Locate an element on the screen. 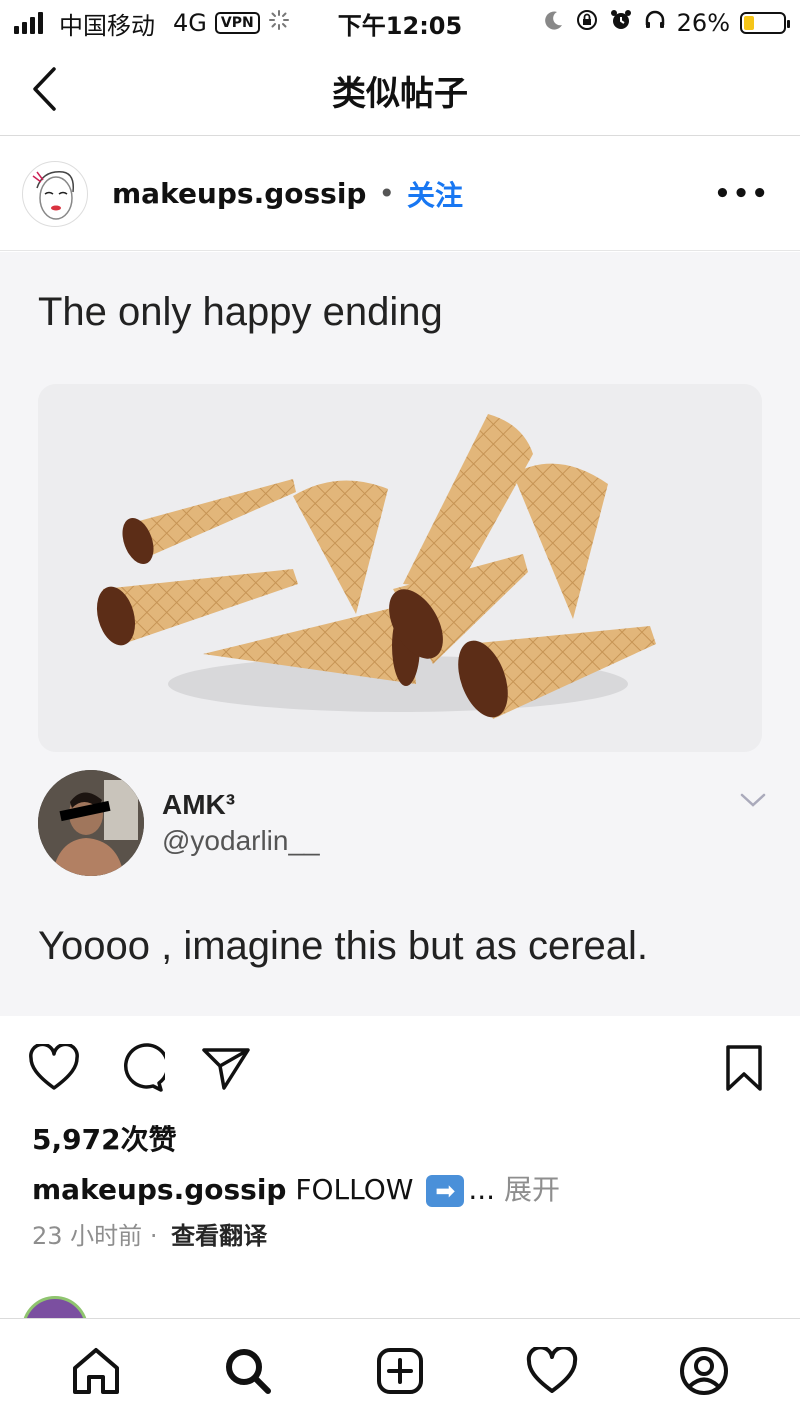  home-icon is located at coordinates (96, 1371).